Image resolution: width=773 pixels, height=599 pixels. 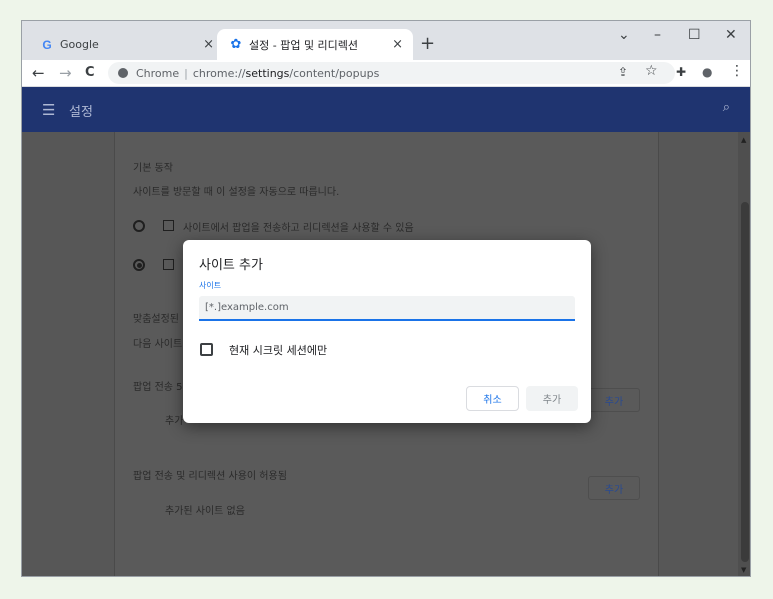 I want to click on site-field-label: 사이트, so click(x=210, y=285).